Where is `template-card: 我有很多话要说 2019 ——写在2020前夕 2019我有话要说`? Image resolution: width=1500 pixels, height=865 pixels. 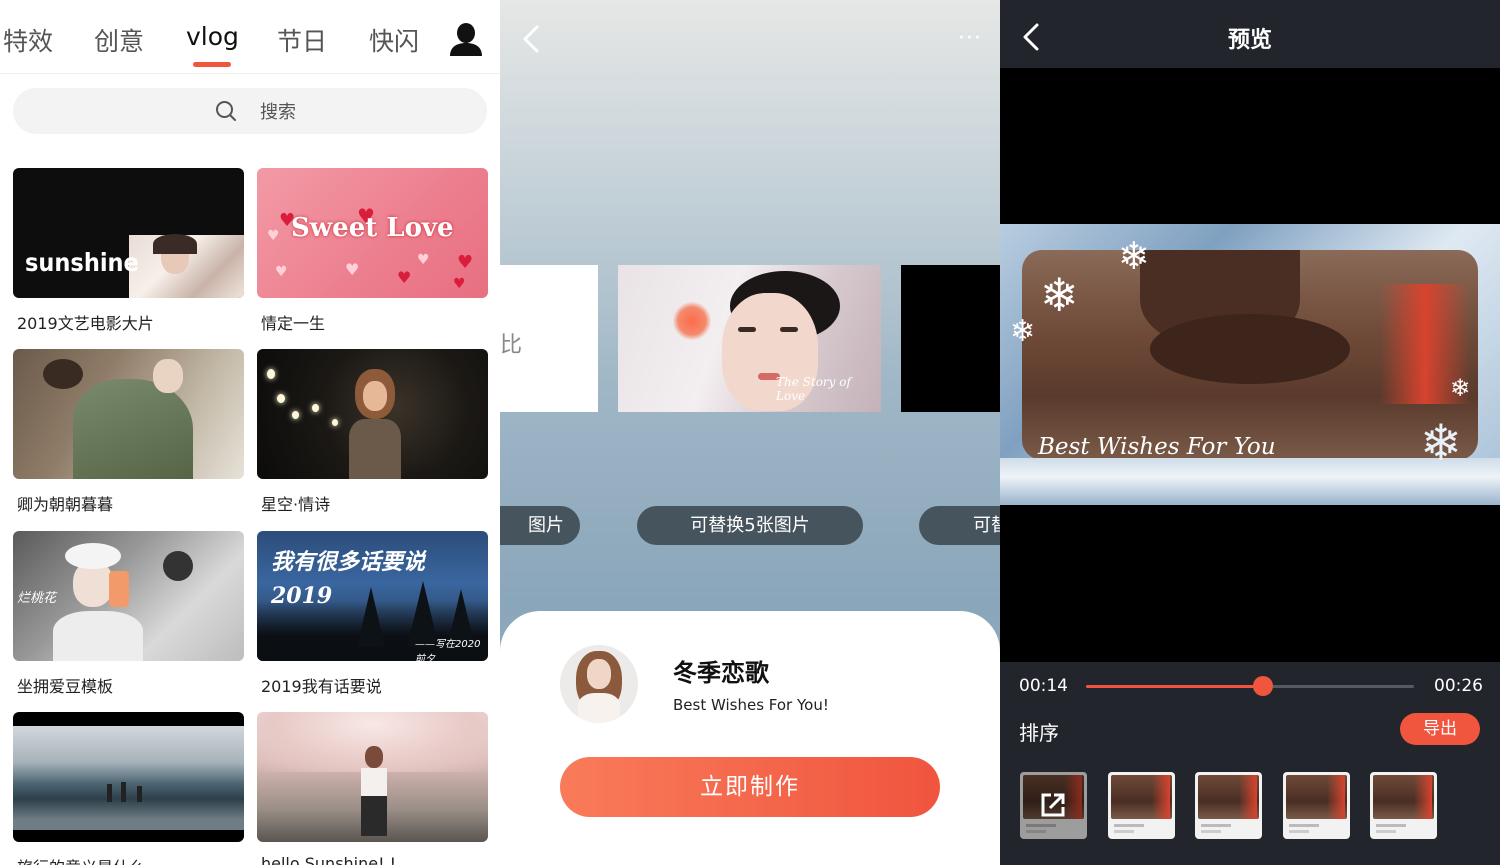 template-card: 我有很多话要说 2019 ——写在2020前夕 2019我有话要说 is located at coordinates (372, 614).